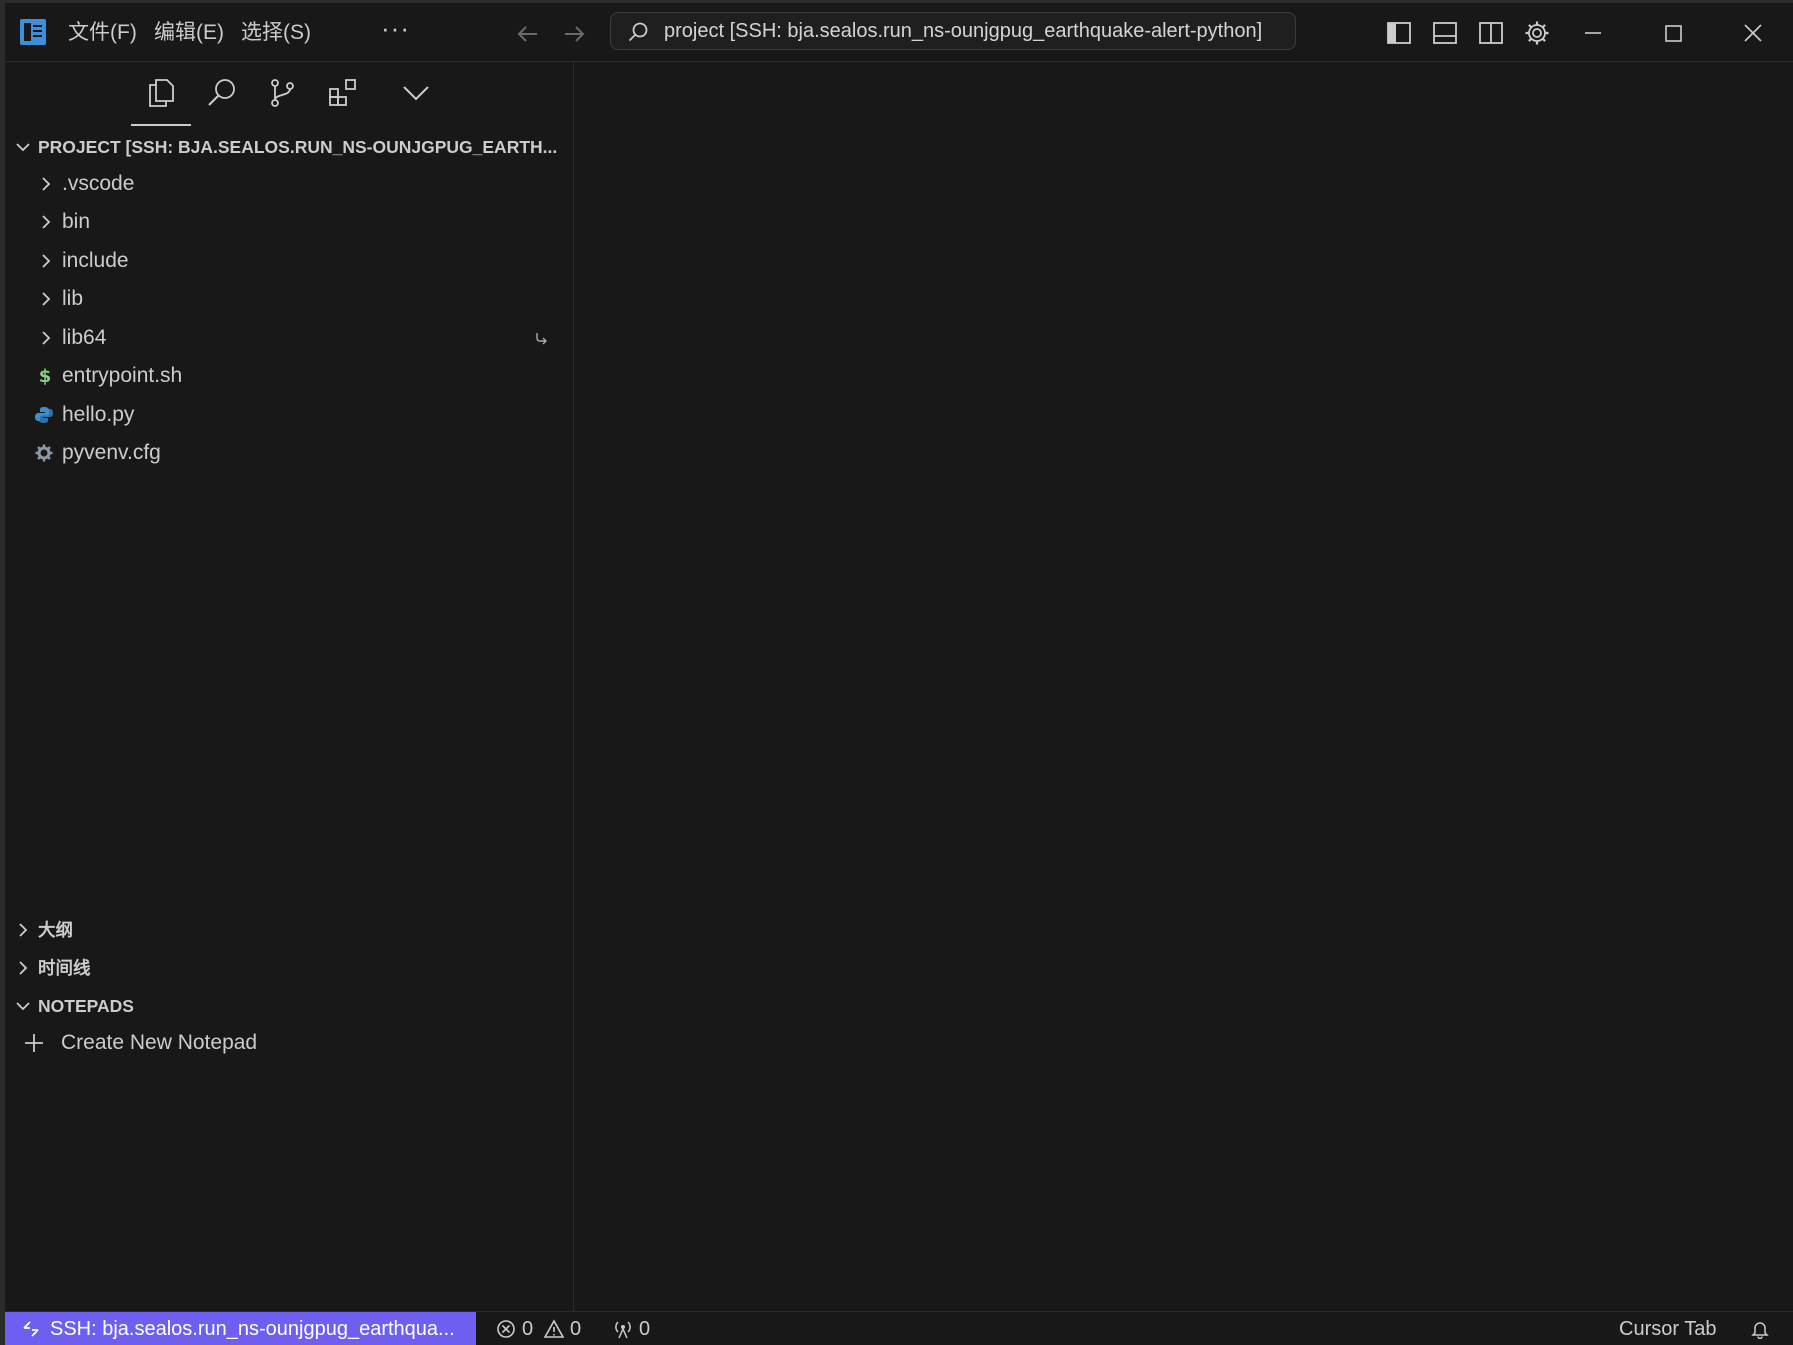 The image size is (1793, 1345). Describe the element at coordinates (55, 930) in the screenshot. I see `outline-label: 大纲` at that location.